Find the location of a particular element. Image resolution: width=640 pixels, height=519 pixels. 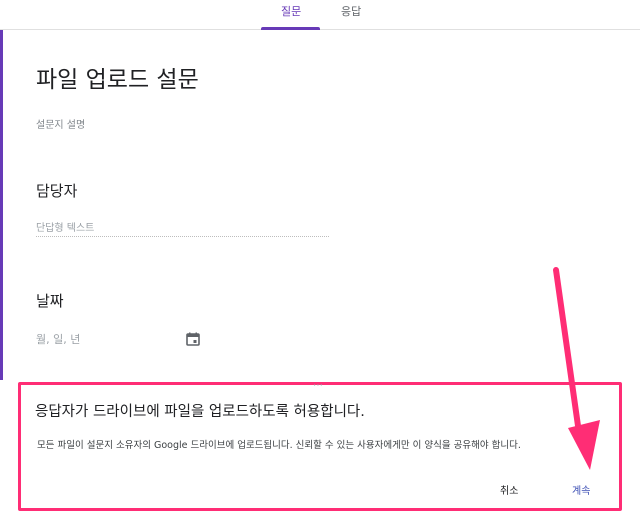

form-accent-bar is located at coordinates (1, 205).